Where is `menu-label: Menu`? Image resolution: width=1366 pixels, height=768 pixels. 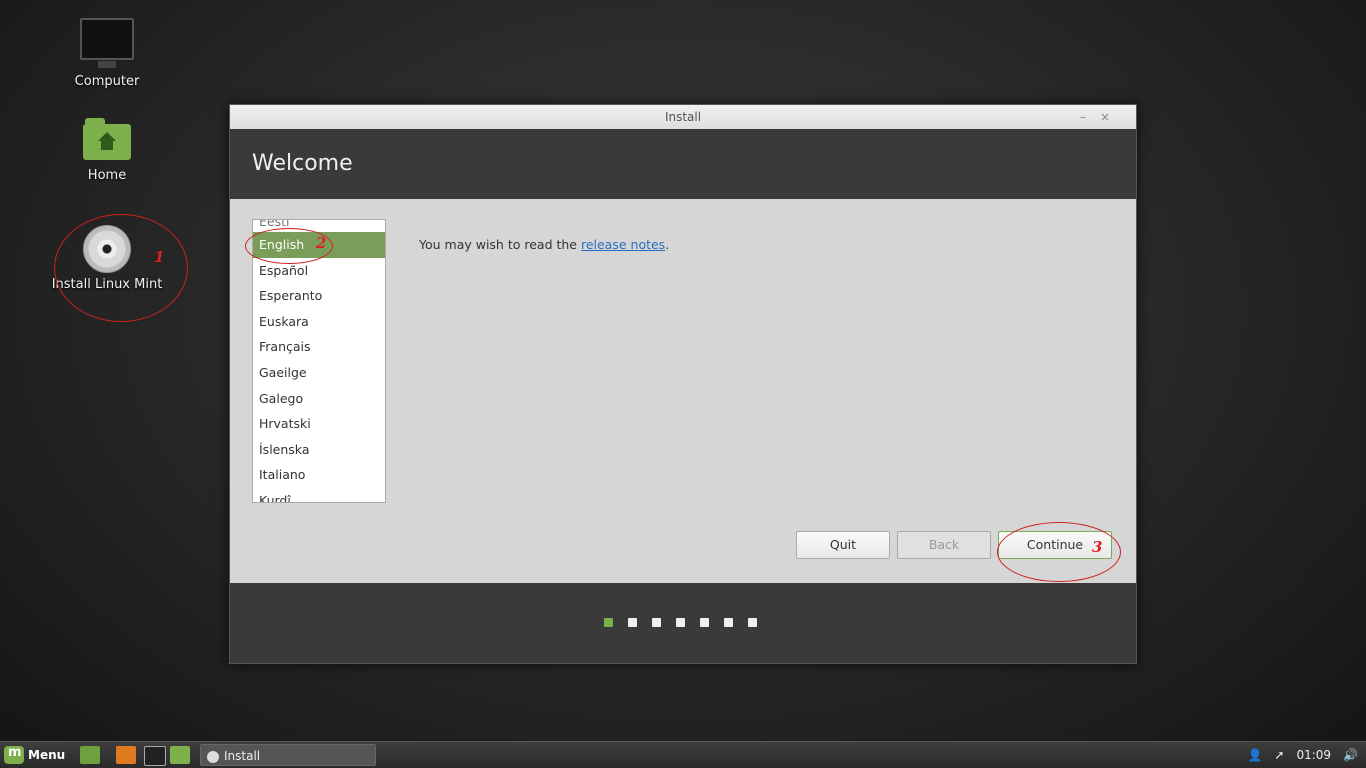 menu-label: Menu is located at coordinates (47, 755).